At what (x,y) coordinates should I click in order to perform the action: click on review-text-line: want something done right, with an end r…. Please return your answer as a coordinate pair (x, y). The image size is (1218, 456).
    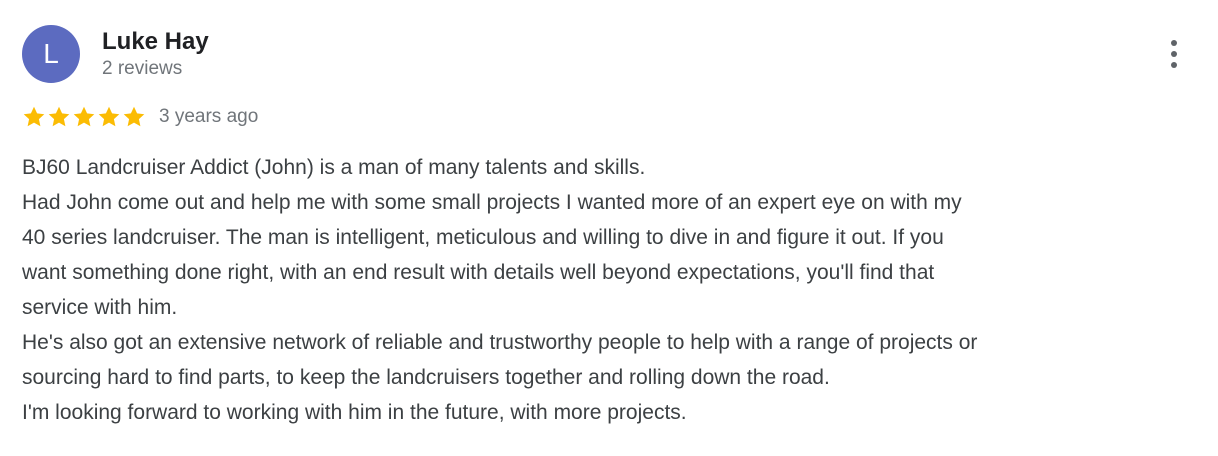
    Looking at the image, I should click on (478, 272).